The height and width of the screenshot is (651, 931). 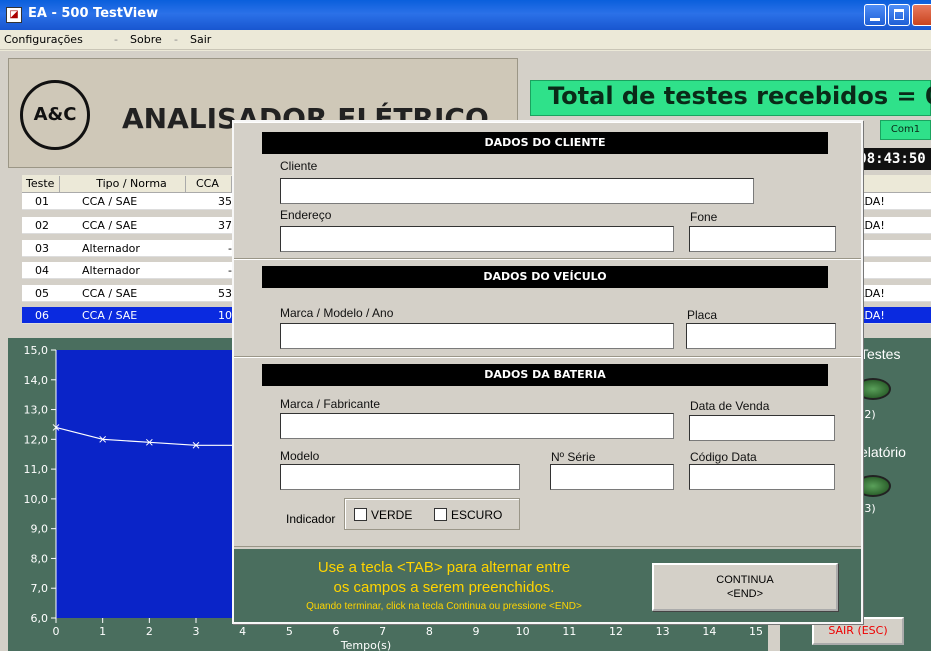 I want to click on marca-modelo-label: Marca / Modelo / Ano, so click(x=337, y=313).